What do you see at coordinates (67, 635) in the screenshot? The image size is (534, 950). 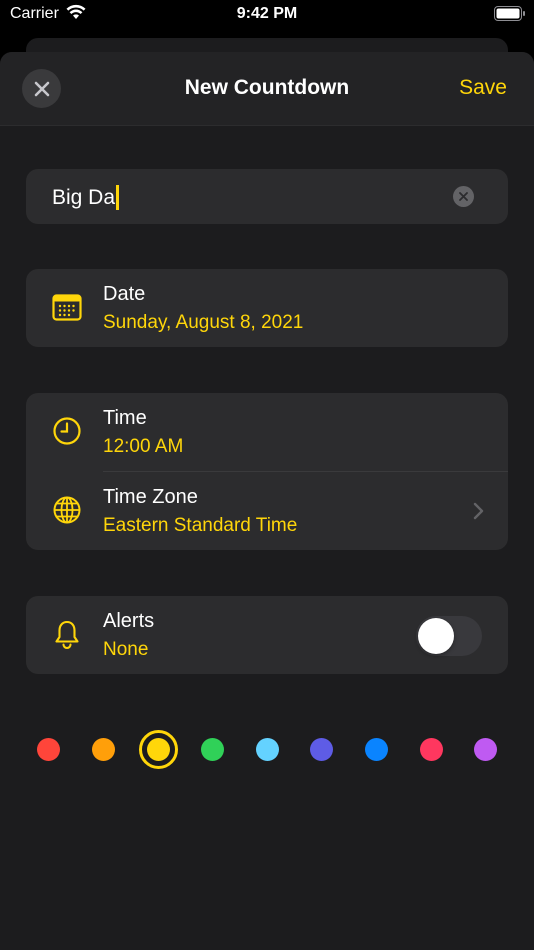 I see `bell-icon` at bounding box center [67, 635].